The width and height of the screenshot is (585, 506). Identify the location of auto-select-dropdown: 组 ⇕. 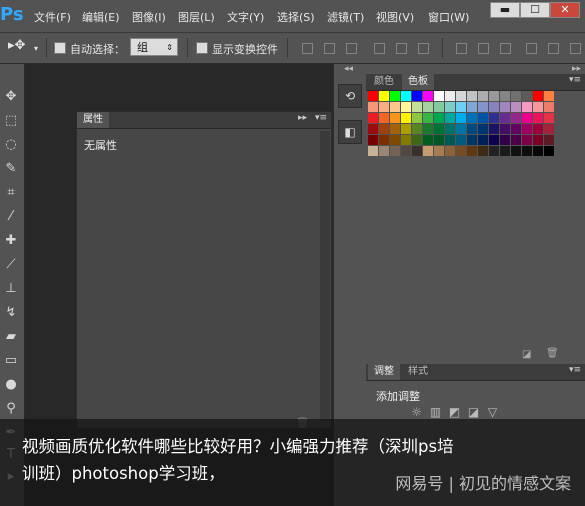
(154, 47).